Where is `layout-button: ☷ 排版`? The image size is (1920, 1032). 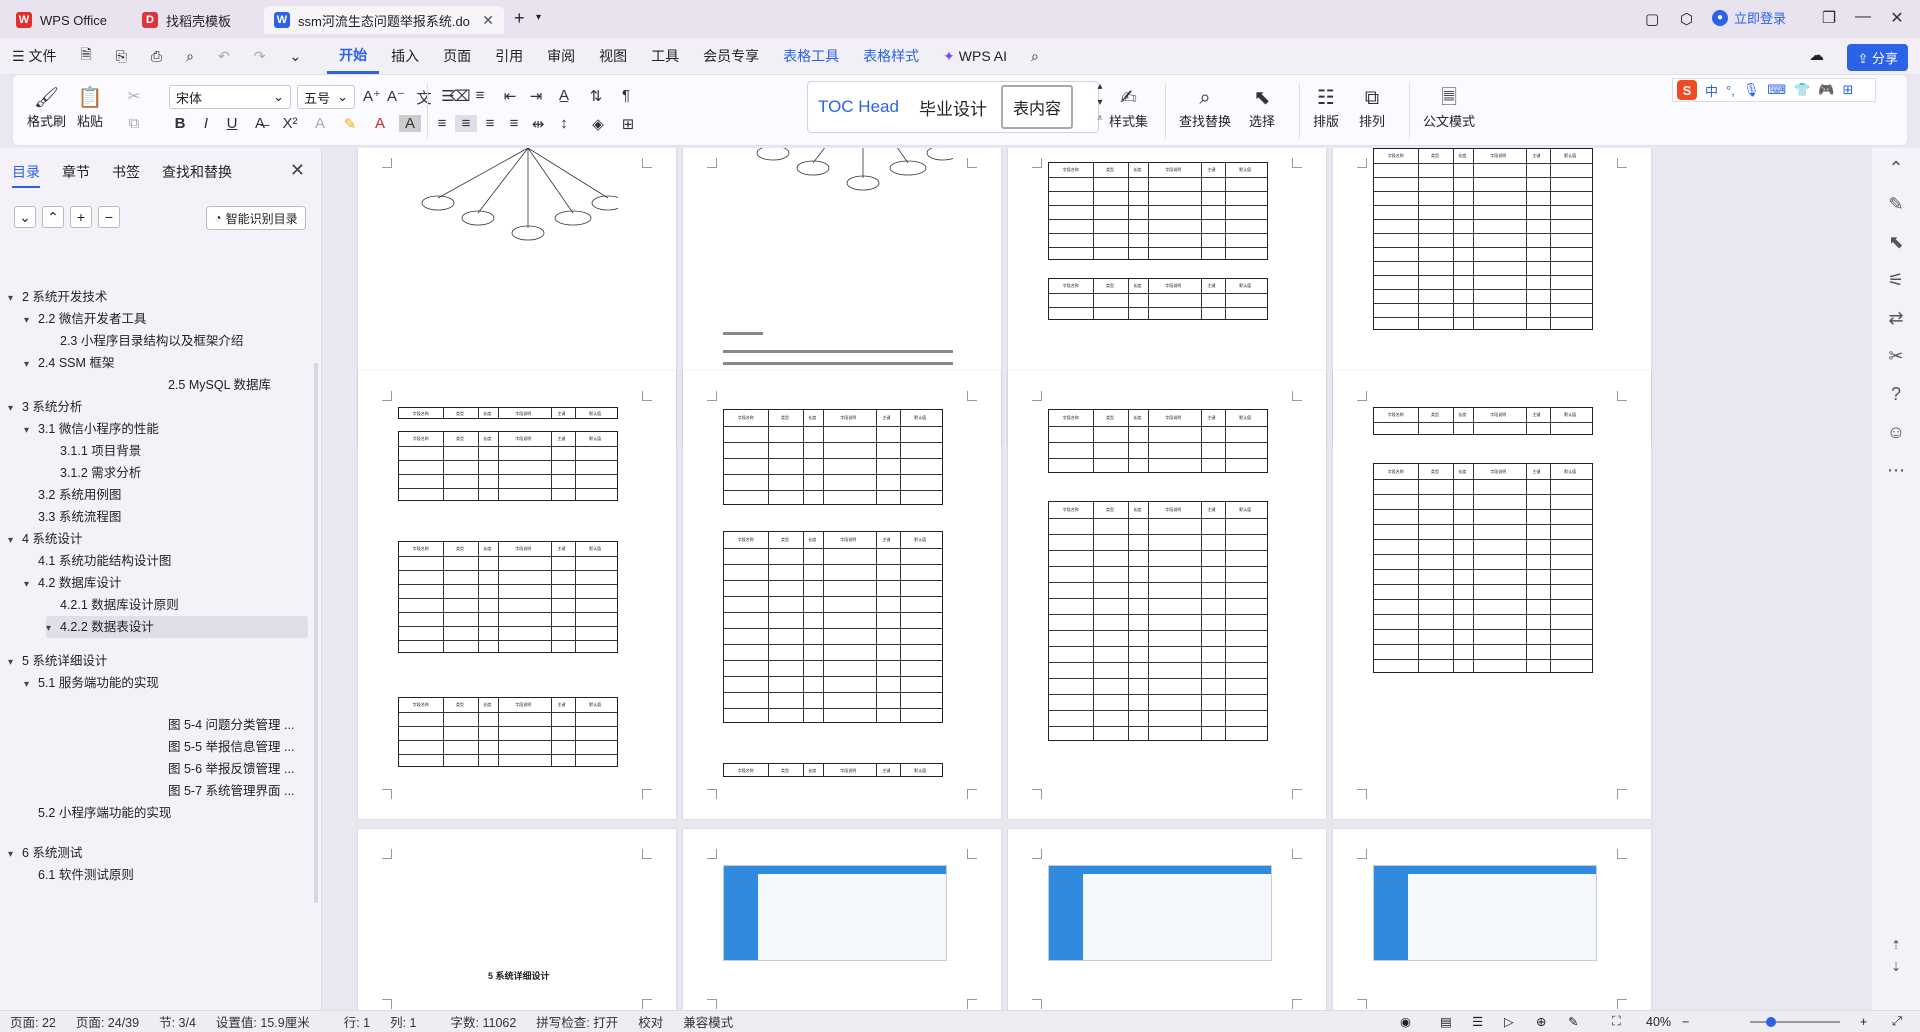 layout-button: ☷ 排版 is located at coordinates (1326, 107).